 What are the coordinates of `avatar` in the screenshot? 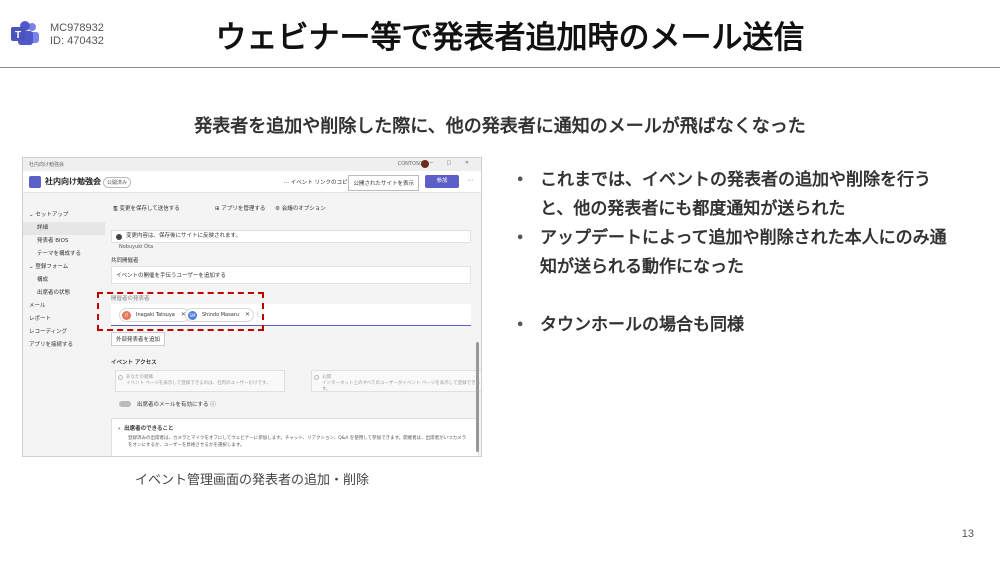 It's located at (425, 164).